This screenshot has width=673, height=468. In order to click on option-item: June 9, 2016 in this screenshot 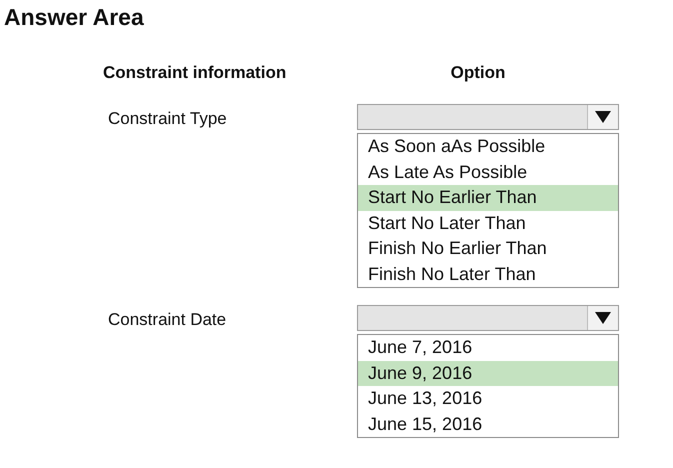, I will do `click(488, 373)`.